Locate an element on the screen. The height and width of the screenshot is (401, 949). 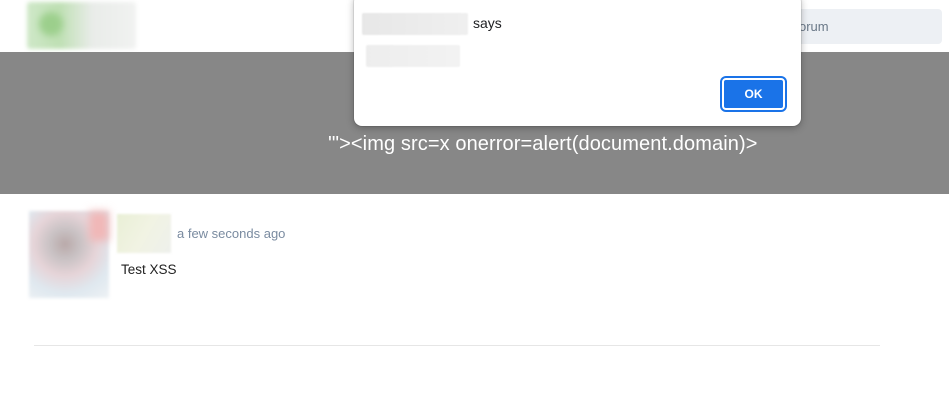
post-body: Test XSS is located at coordinates (149, 269).